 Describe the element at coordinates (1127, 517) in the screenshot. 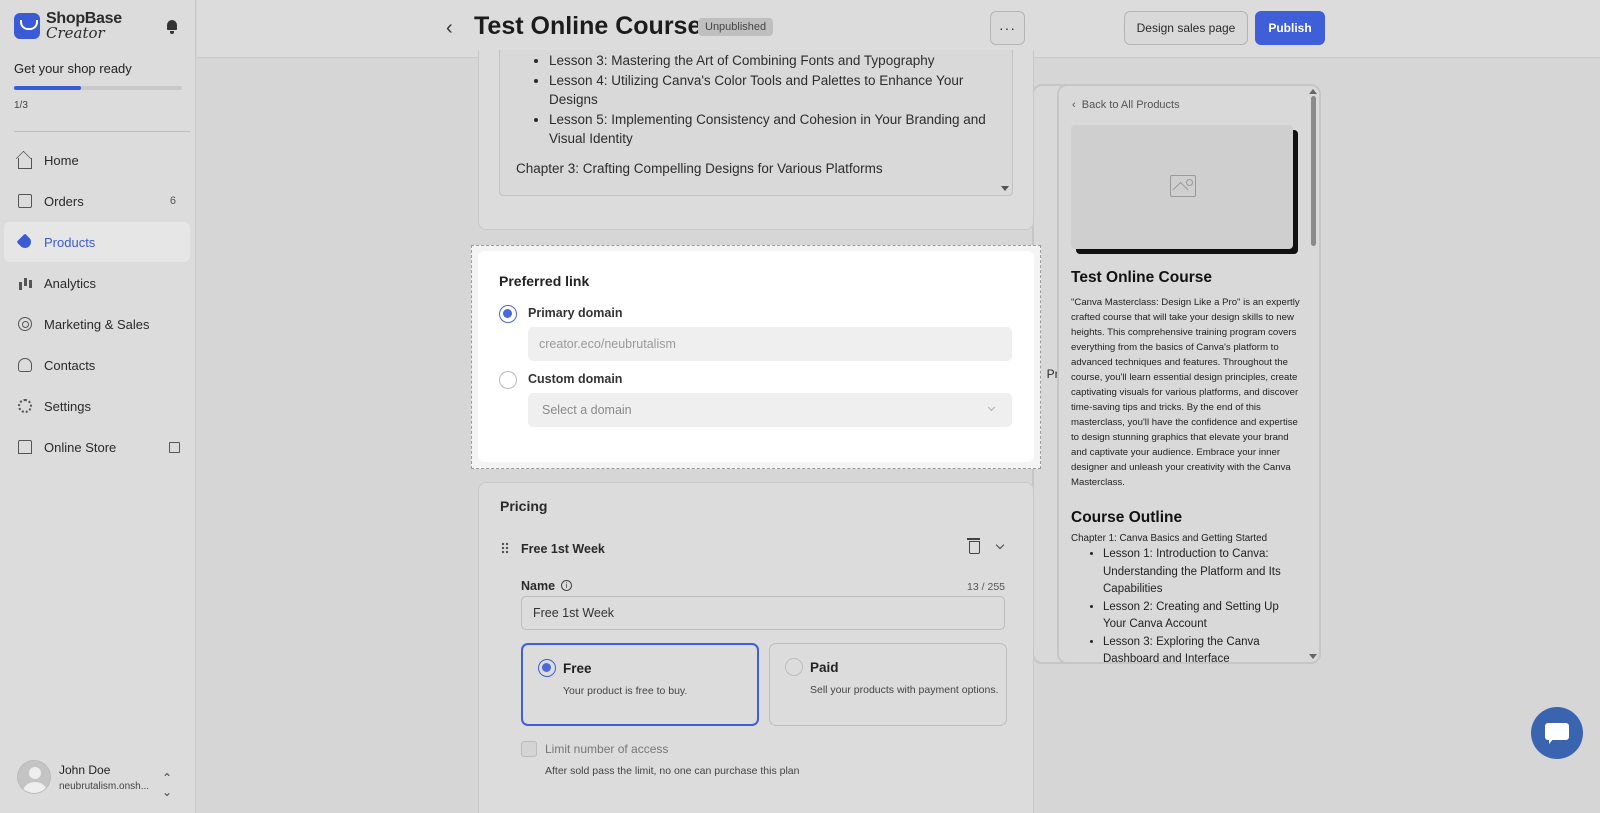

I see `course-outline-title: Course Outline` at that location.